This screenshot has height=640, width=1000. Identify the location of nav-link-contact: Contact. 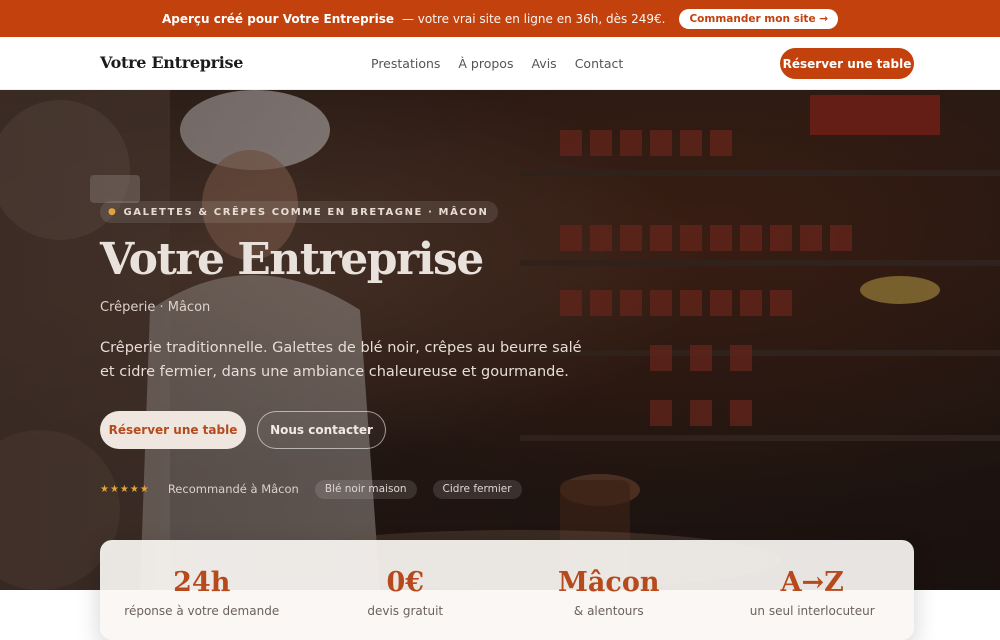
(599, 63).